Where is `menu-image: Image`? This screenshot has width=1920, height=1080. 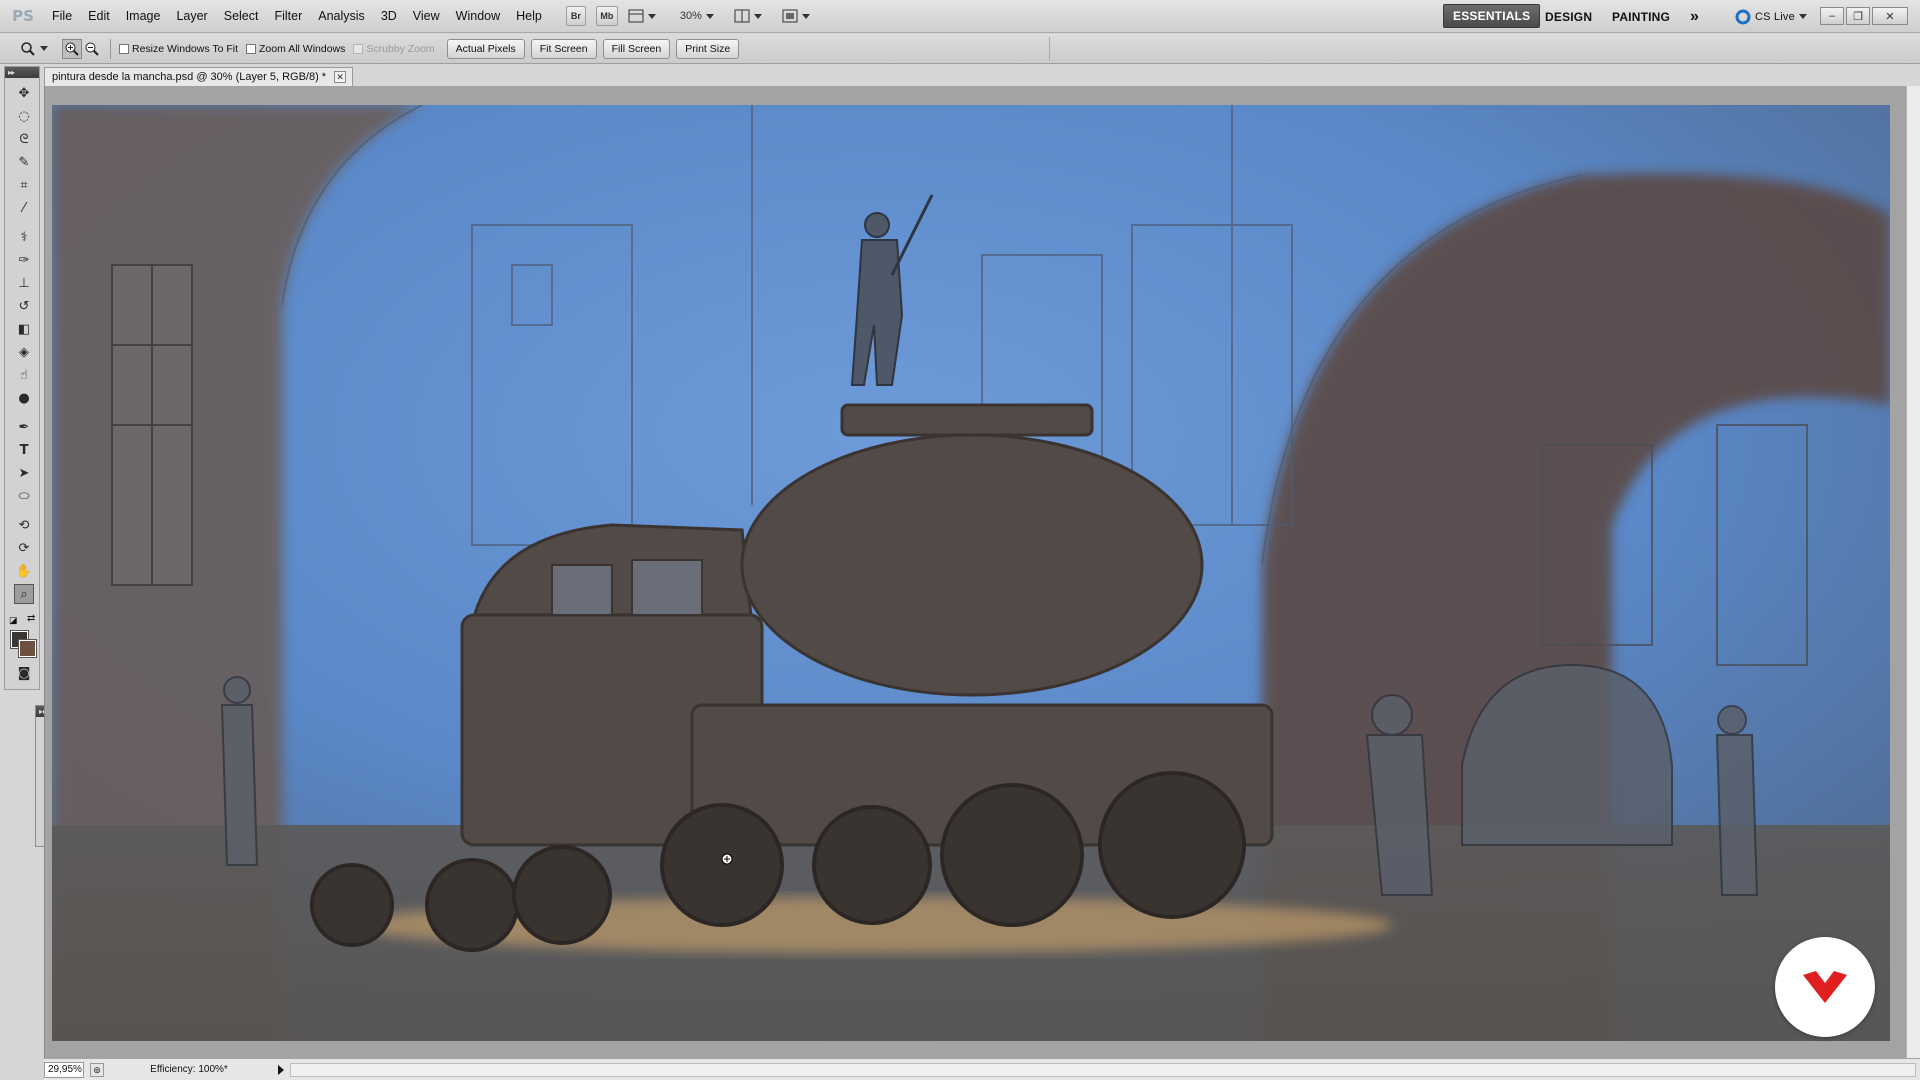
menu-image: Image is located at coordinates (143, 16).